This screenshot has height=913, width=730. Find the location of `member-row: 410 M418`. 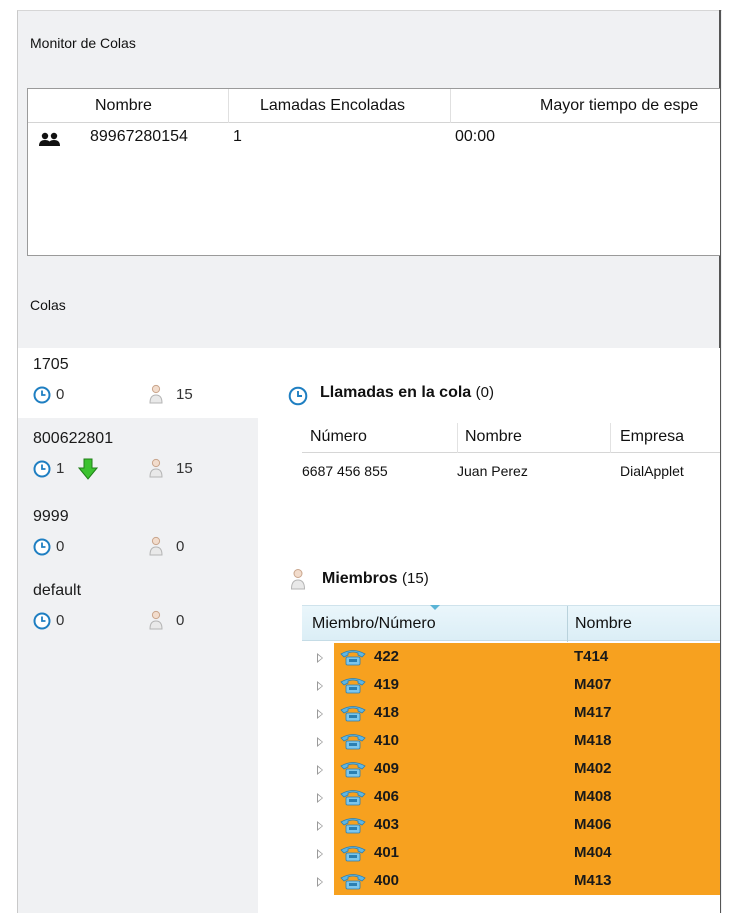

member-row: 410 M418 is located at coordinates (511, 741).